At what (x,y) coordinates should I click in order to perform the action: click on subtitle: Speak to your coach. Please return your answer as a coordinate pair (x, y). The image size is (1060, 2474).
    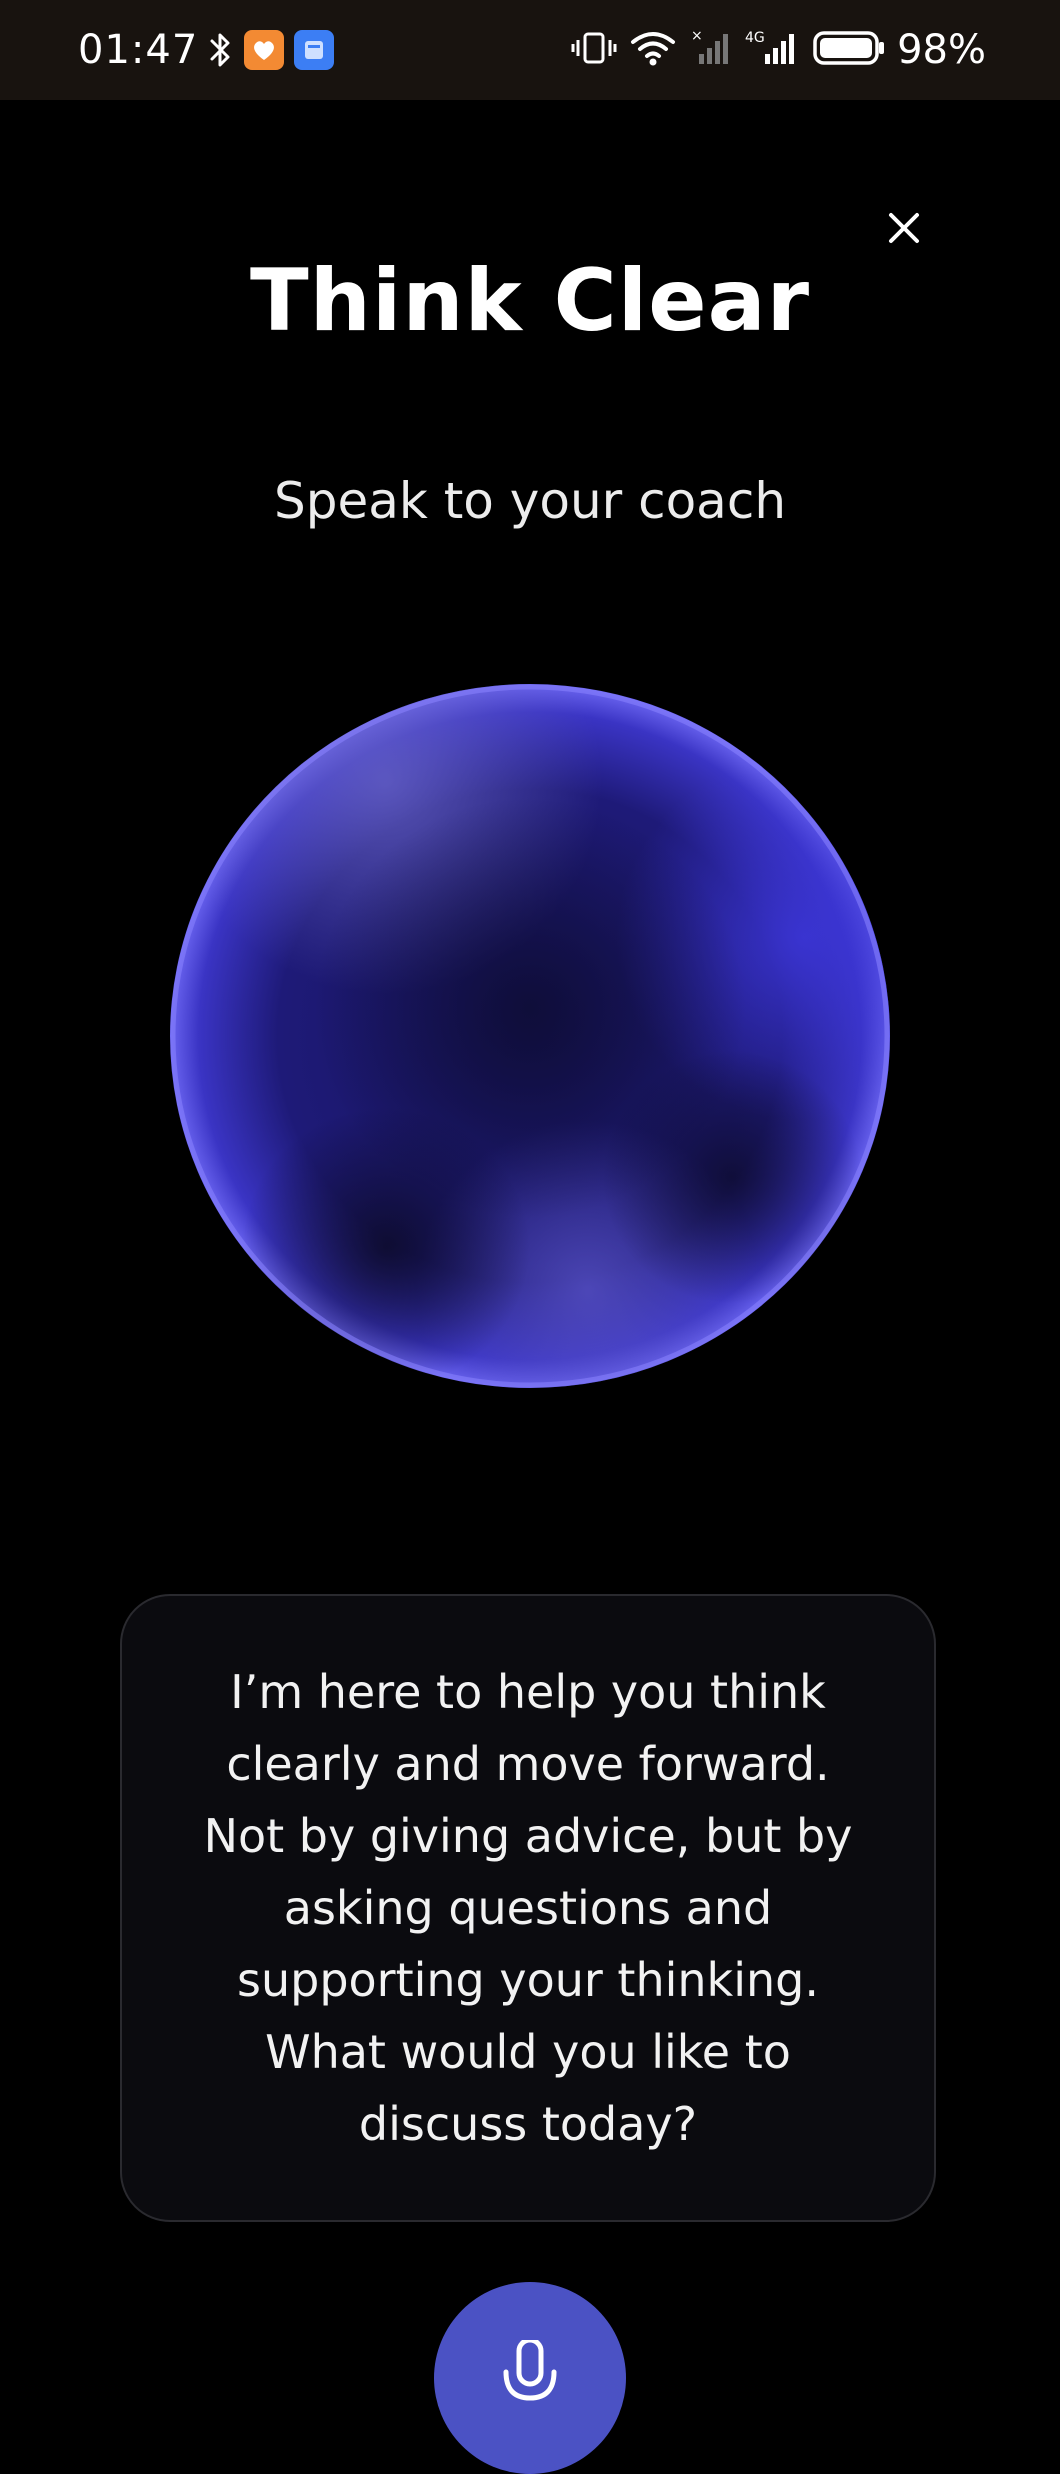
    Looking at the image, I should click on (530, 501).